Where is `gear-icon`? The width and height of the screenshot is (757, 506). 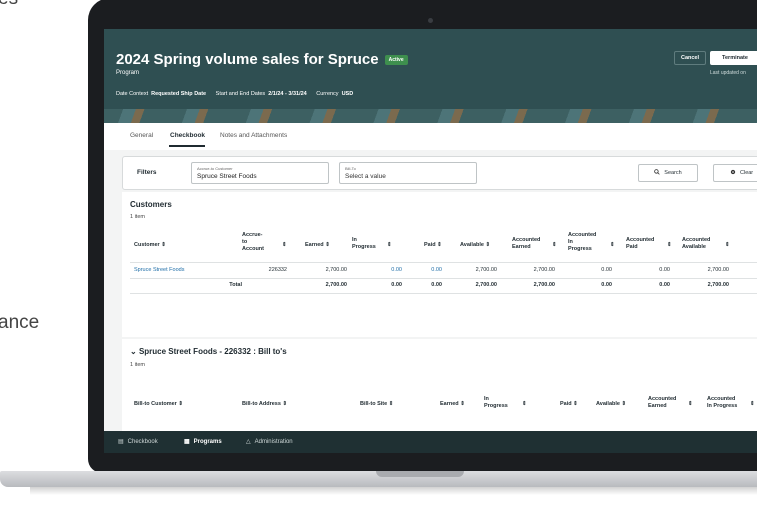
gear-icon is located at coordinates (733, 173).